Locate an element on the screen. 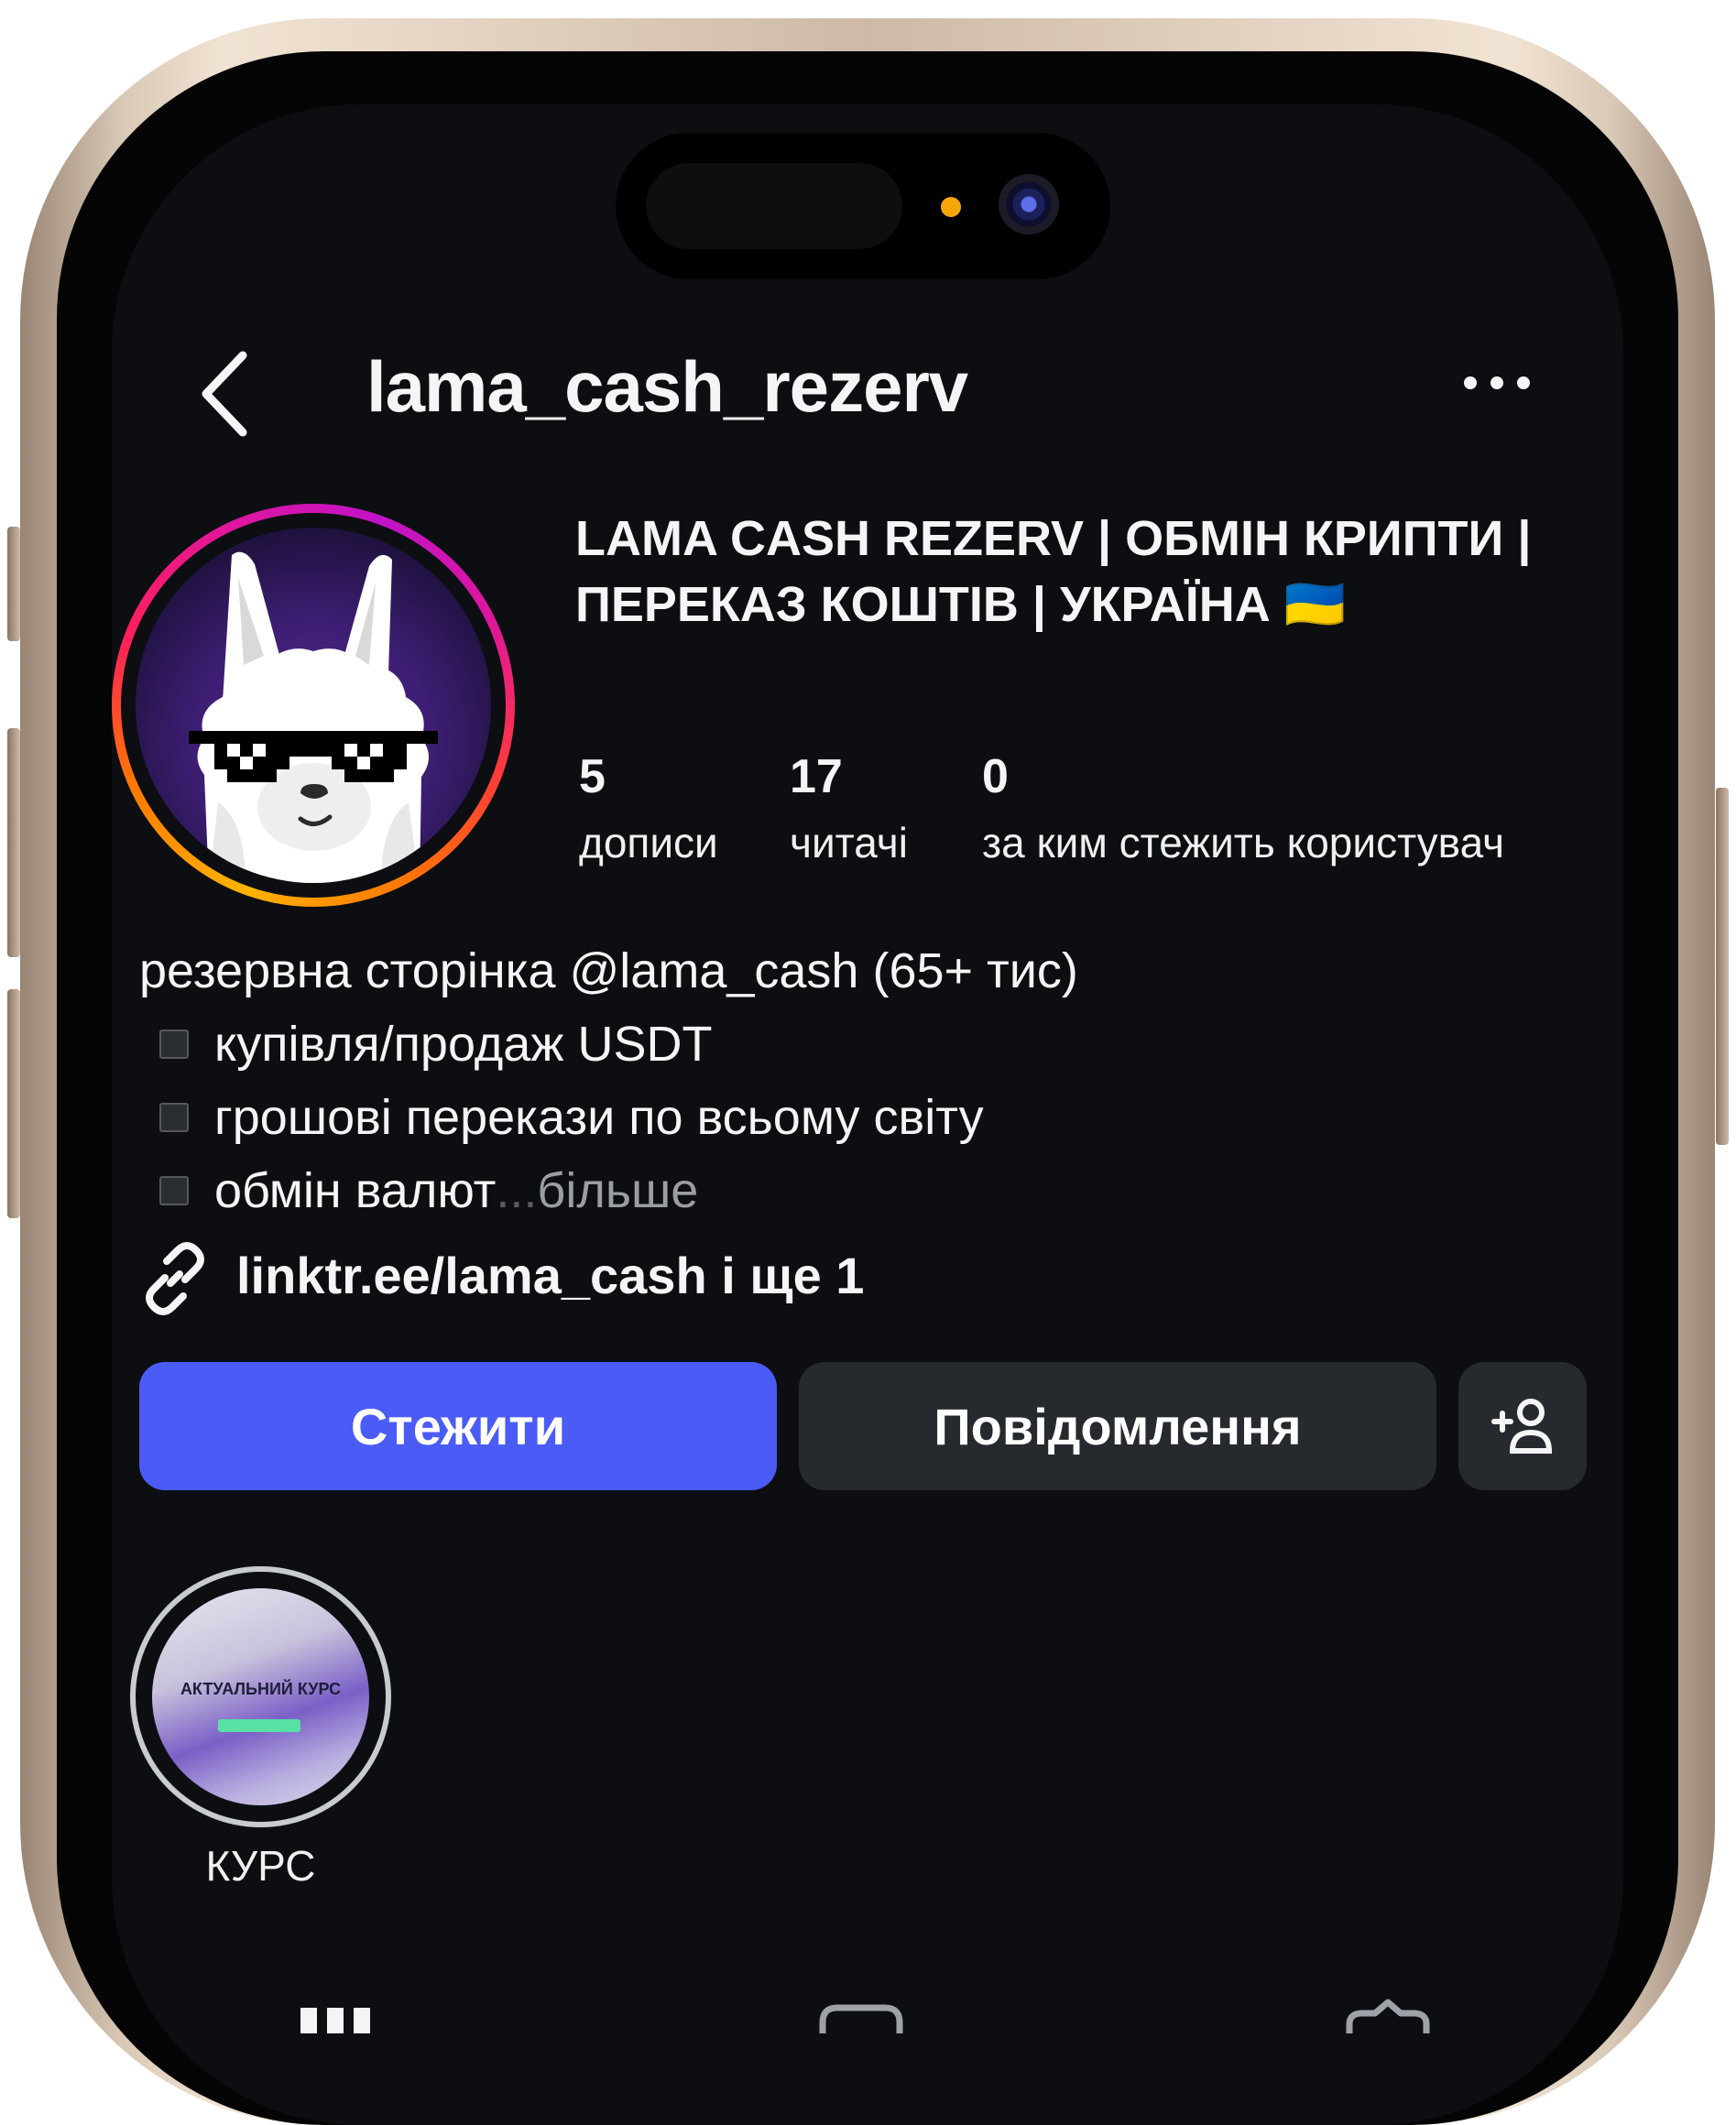 The image size is (1736, 2125). following-label: за ким стежить користувач is located at coordinates (1243, 842).